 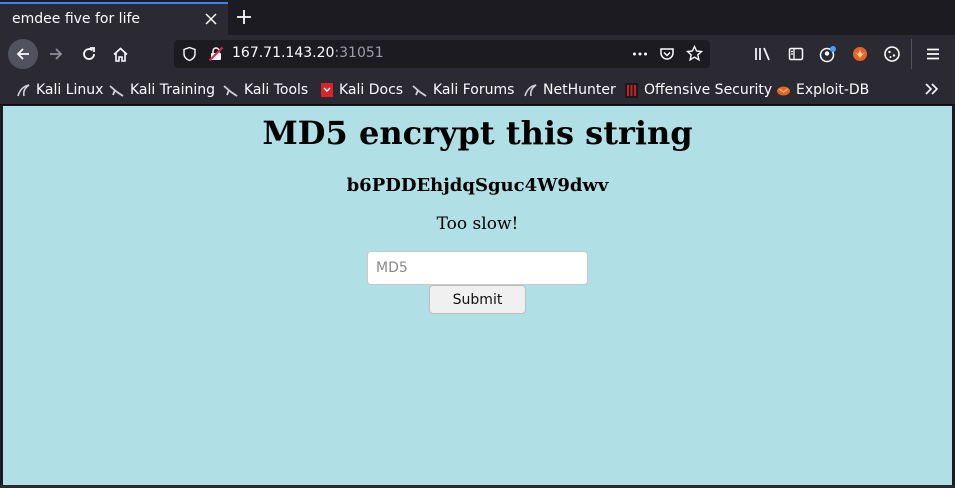 I want to click on bookmark-label: Exploit-DB, so click(x=833, y=90).